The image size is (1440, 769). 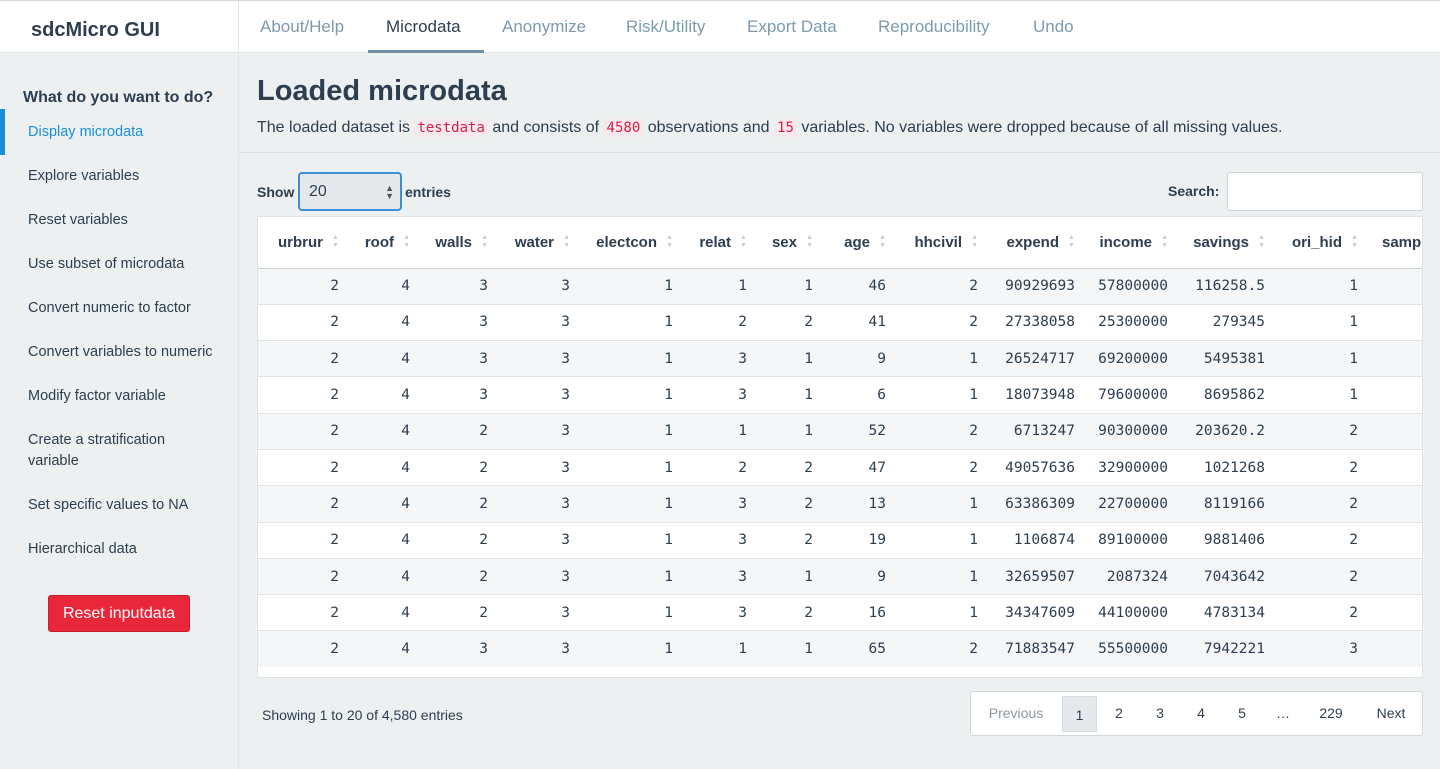 What do you see at coordinates (840, 286) in the screenshot?
I see `table-row: 2 4 3 3 1 1 1 46 2 90929693 57800000 116258.5 1` at bounding box center [840, 286].